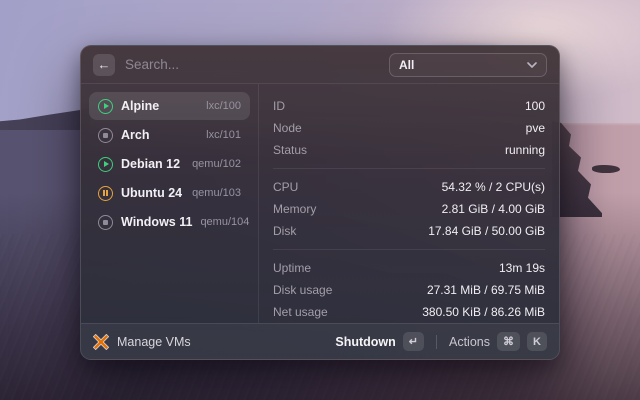 Image resolution: width=640 pixels, height=400 pixels. I want to click on footer-actions: Shutdown ↵ Actions ⌘ K, so click(441, 341).